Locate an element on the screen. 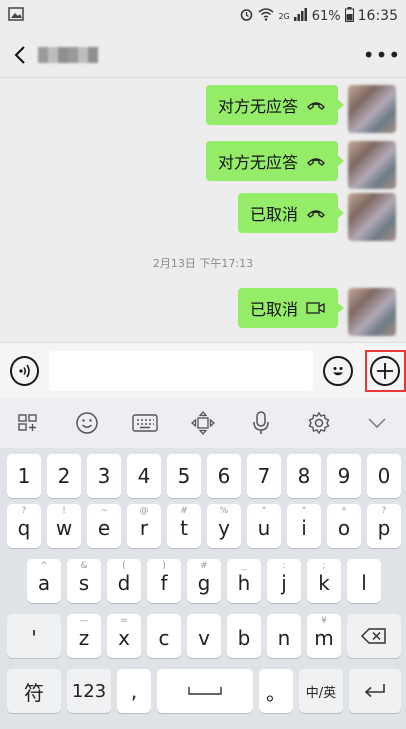 Image resolution: width=406 pixels, height=729 pixels. more-functions-button is located at coordinates (385, 370).